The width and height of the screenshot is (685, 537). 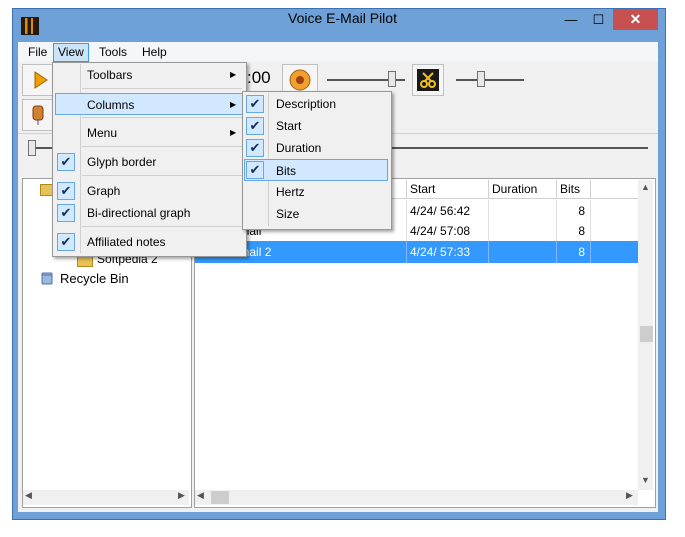 I want to click on recycle-bin-icon, so click(x=47, y=278).